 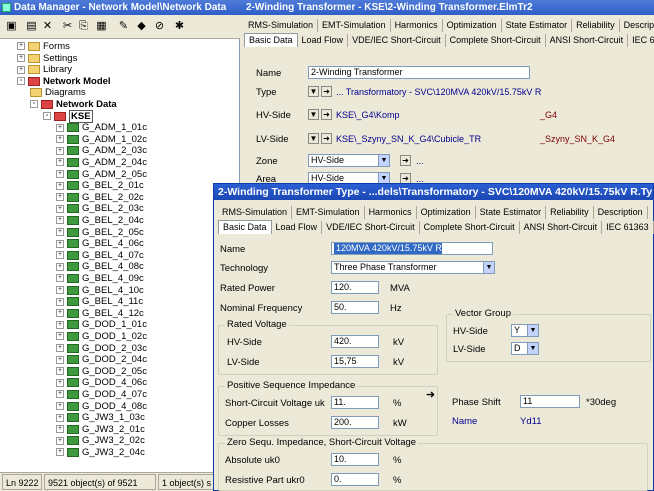 I want to click on copy-icon: ✕, so click(x=47, y=26).